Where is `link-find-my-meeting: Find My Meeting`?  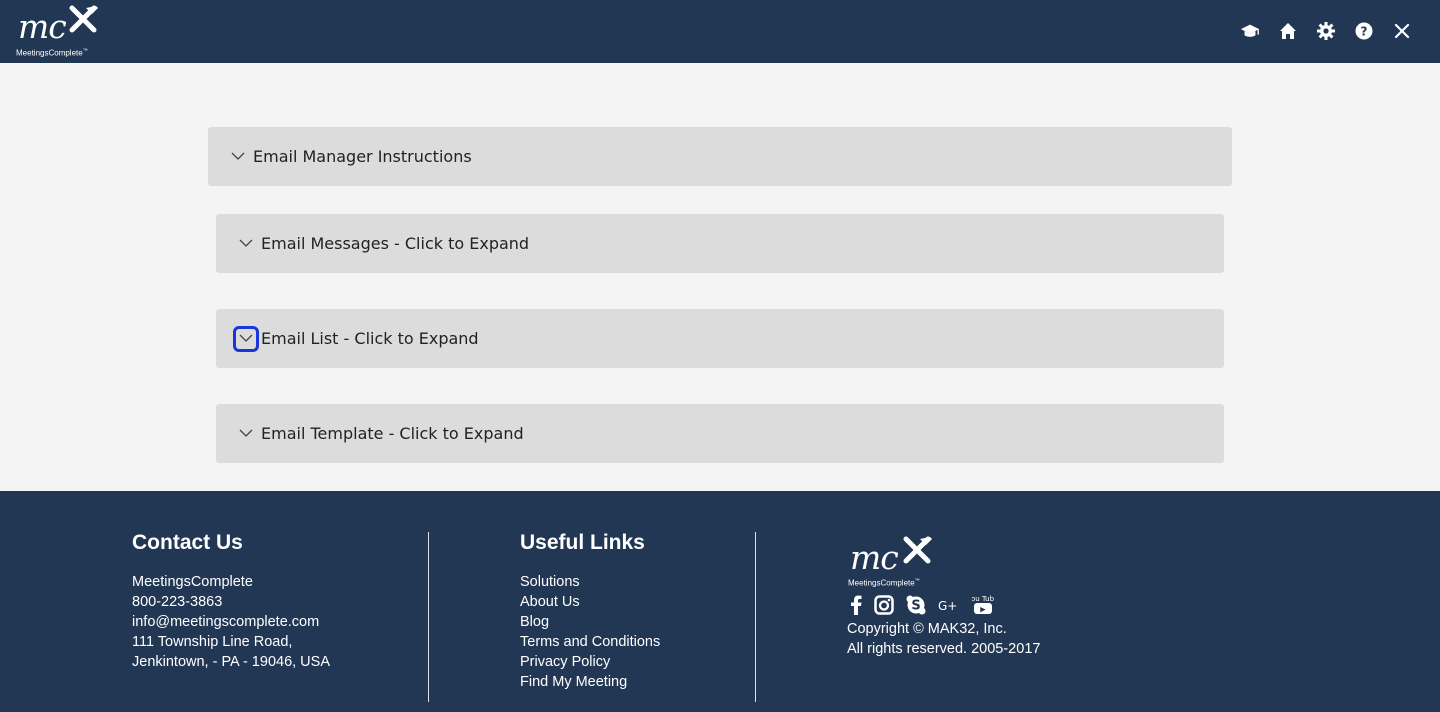 link-find-my-meeting: Find My Meeting is located at coordinates (590, 682).